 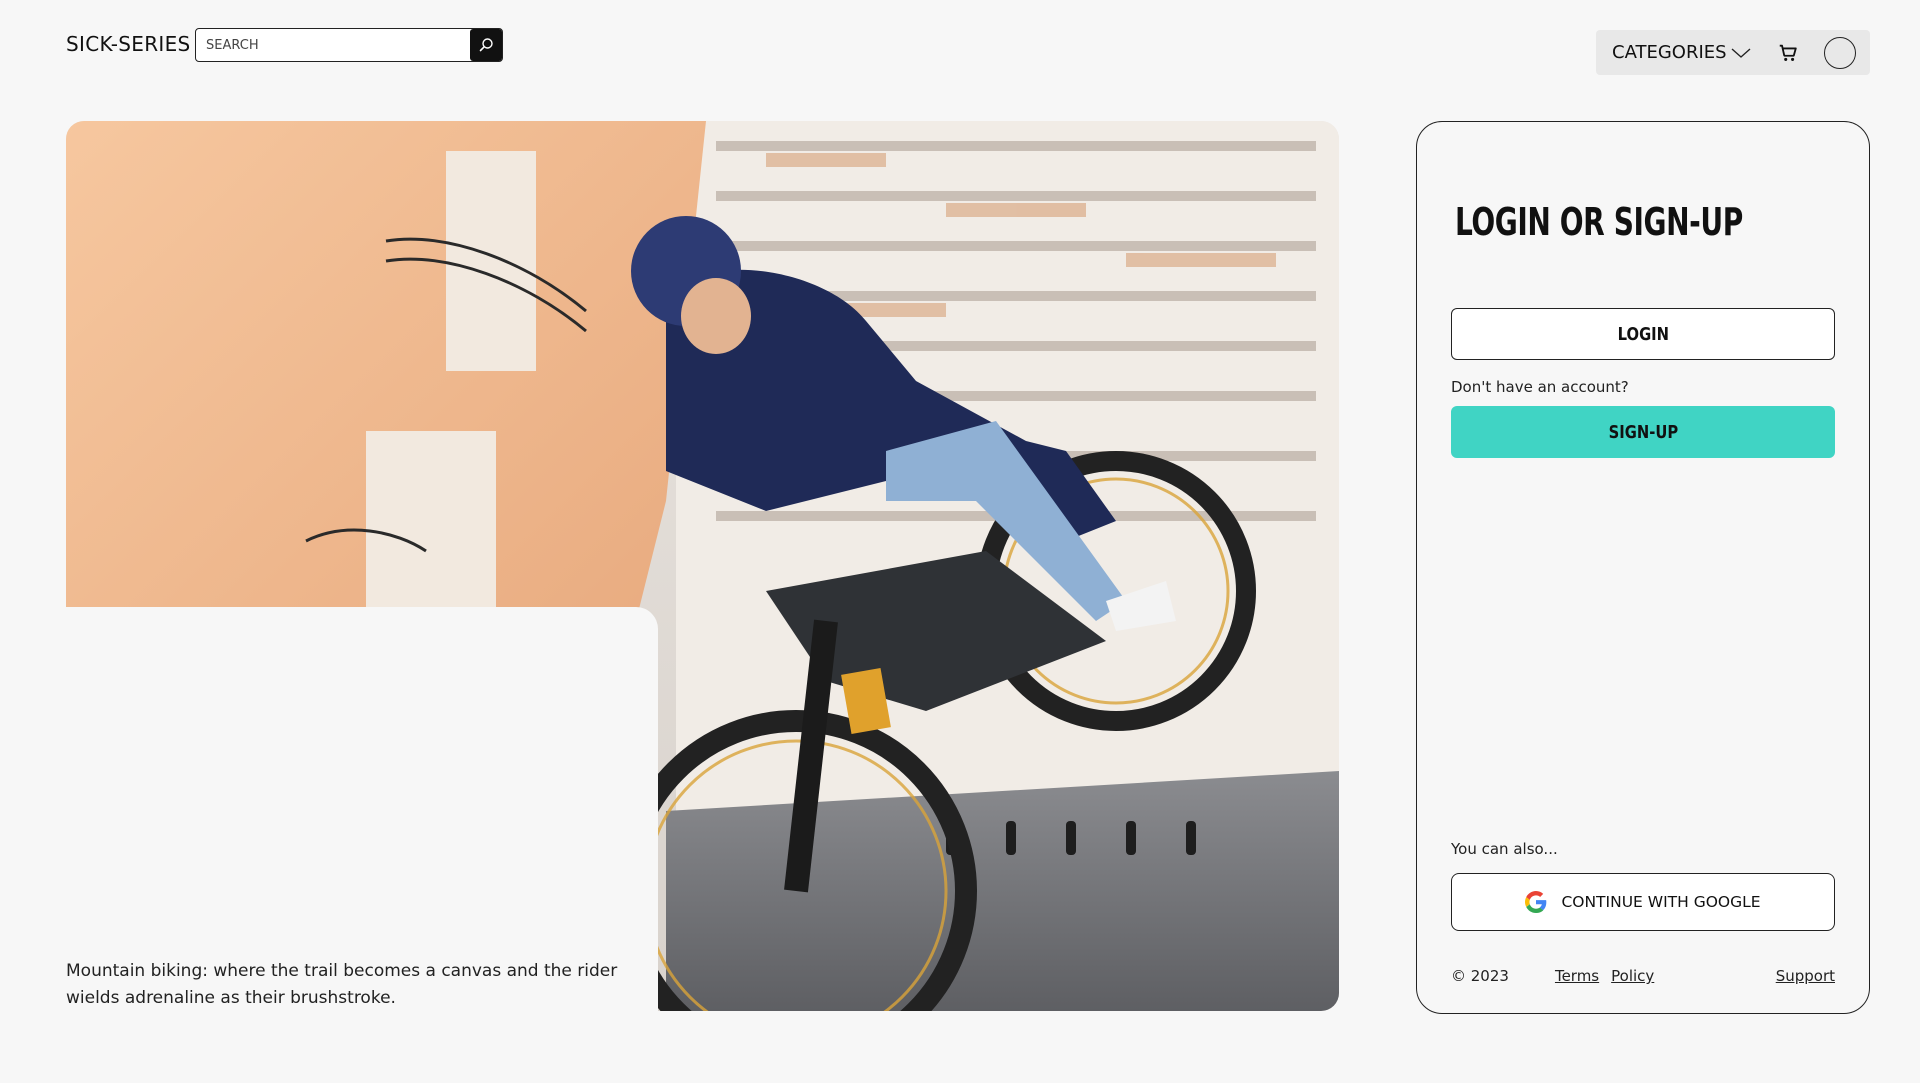 What do you see at coordinates (1480, 976) in the screenshot?
I see `copyright: © 2023` at bounding box center [1480, 976].